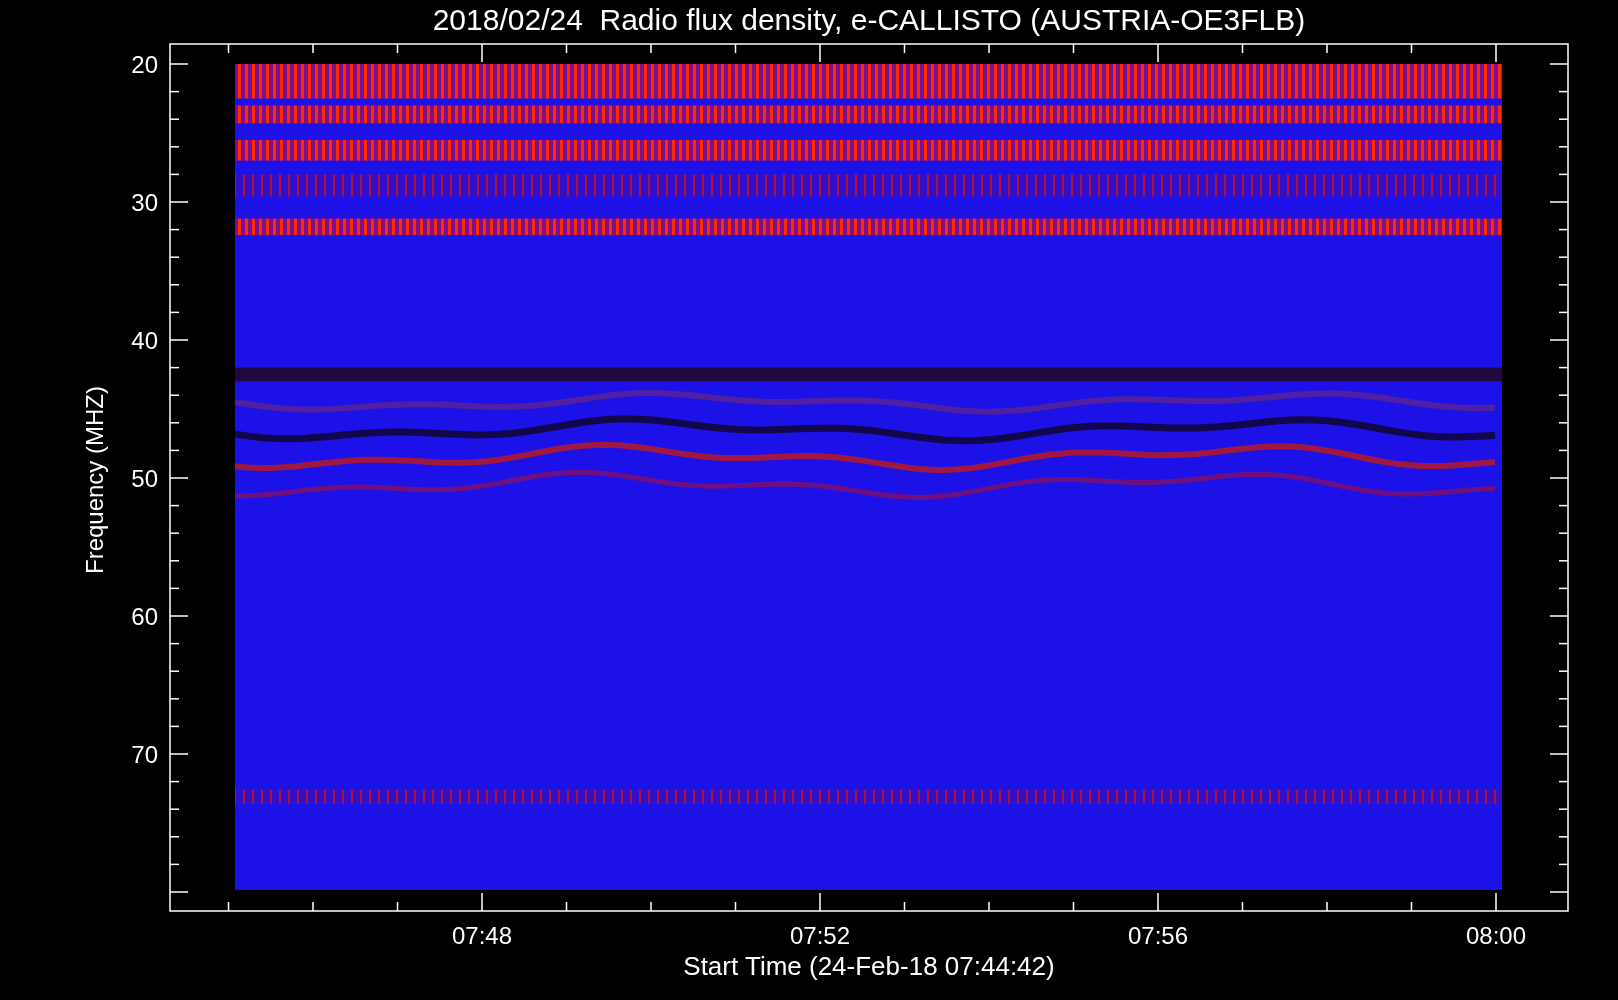 The height and width of the screenshot is (1000, 1618). I want to click on y-tick-label: 20, so click(144, 64).